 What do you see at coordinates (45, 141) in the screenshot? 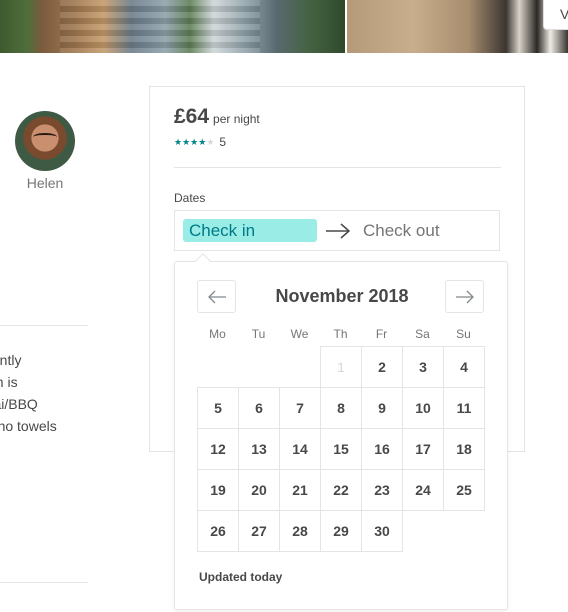
I see `host-avatar` at bounding box center [45, 141].